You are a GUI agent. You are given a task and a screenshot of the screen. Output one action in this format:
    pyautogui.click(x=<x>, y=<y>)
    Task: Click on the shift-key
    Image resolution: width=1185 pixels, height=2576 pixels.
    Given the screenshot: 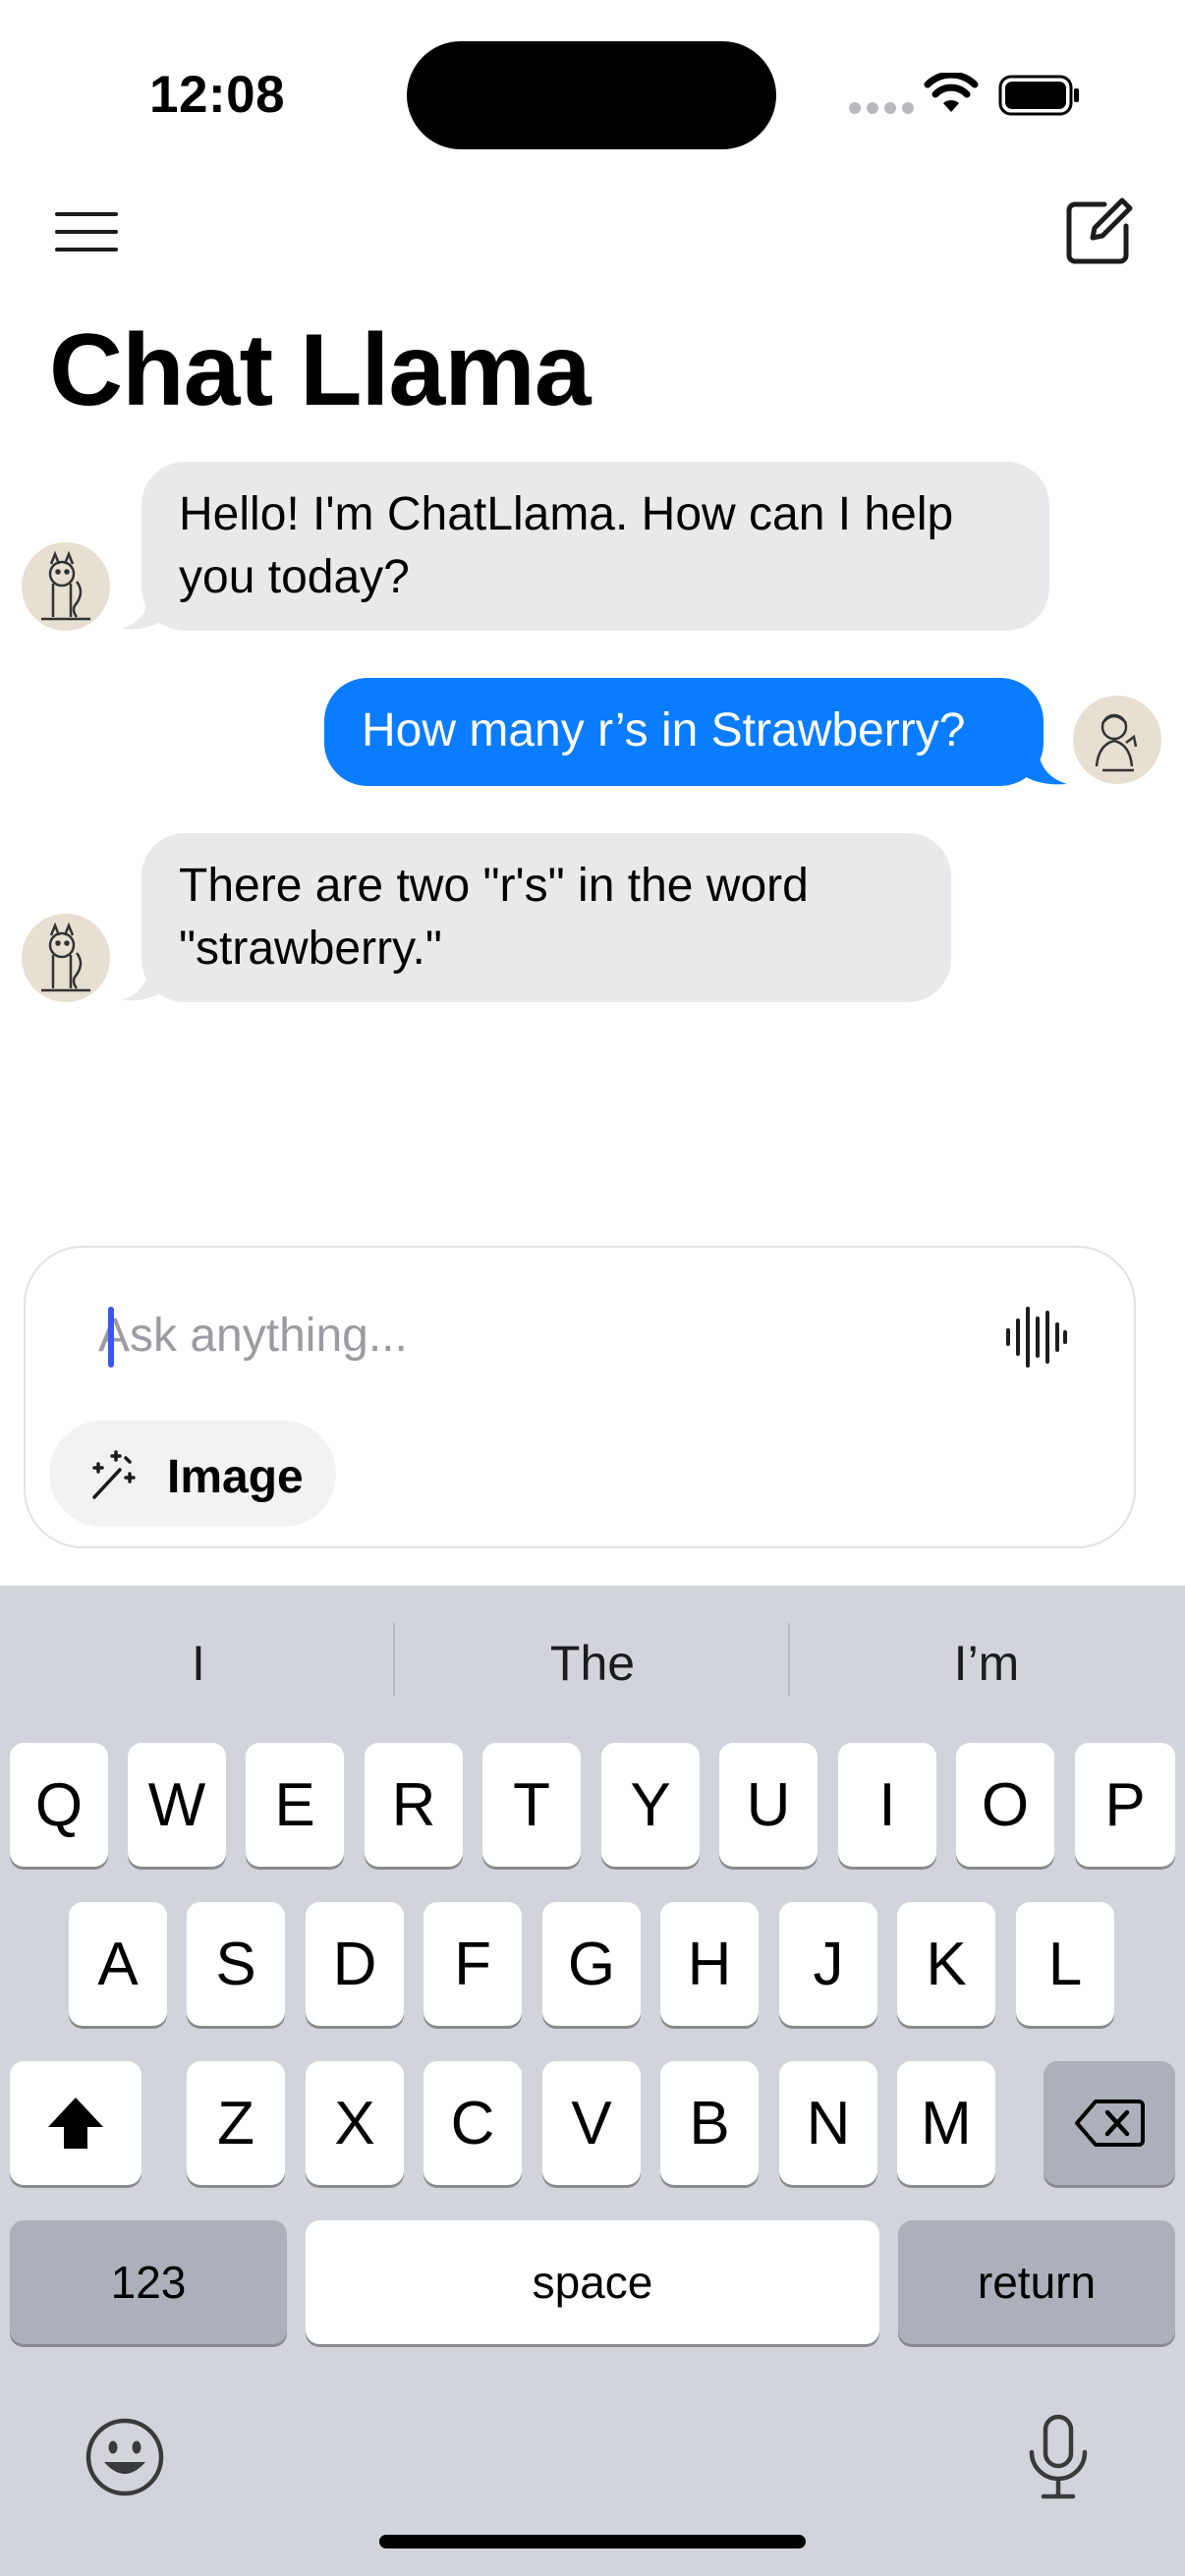 What is the action you would take?
    pyautogui.click(x=76, y=2123)
    